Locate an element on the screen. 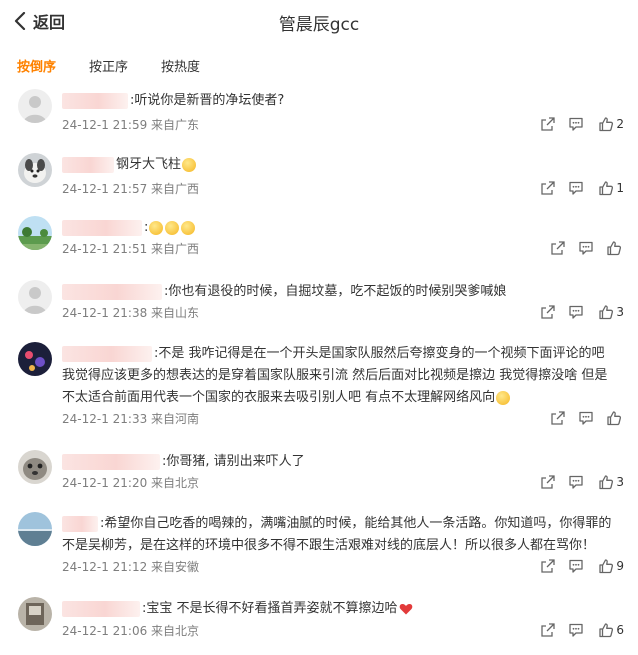 This screenshot has width=638, height=655. comment-actions: 2 is located at coordinates (578, 125).